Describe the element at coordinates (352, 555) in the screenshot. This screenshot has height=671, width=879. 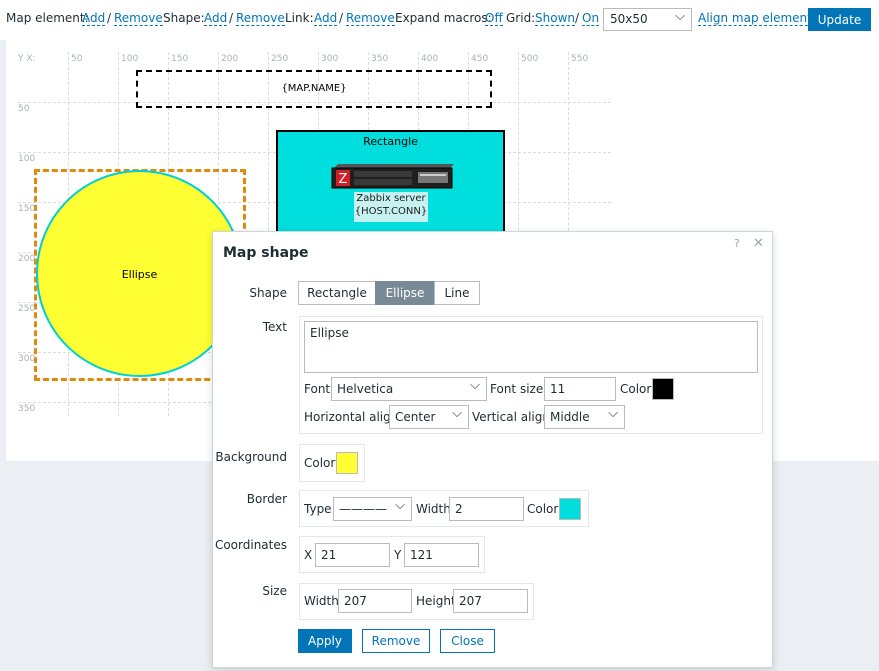
I see `x-input: 21` at that location.